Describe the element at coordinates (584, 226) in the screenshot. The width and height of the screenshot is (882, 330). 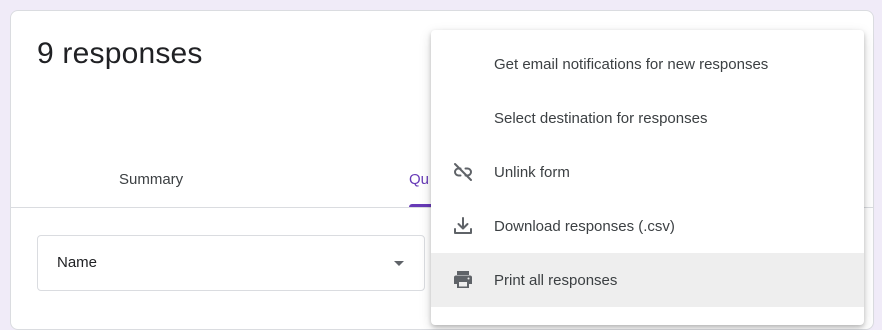
I see `menu-item-label: Download responses (.csv)` at that location.